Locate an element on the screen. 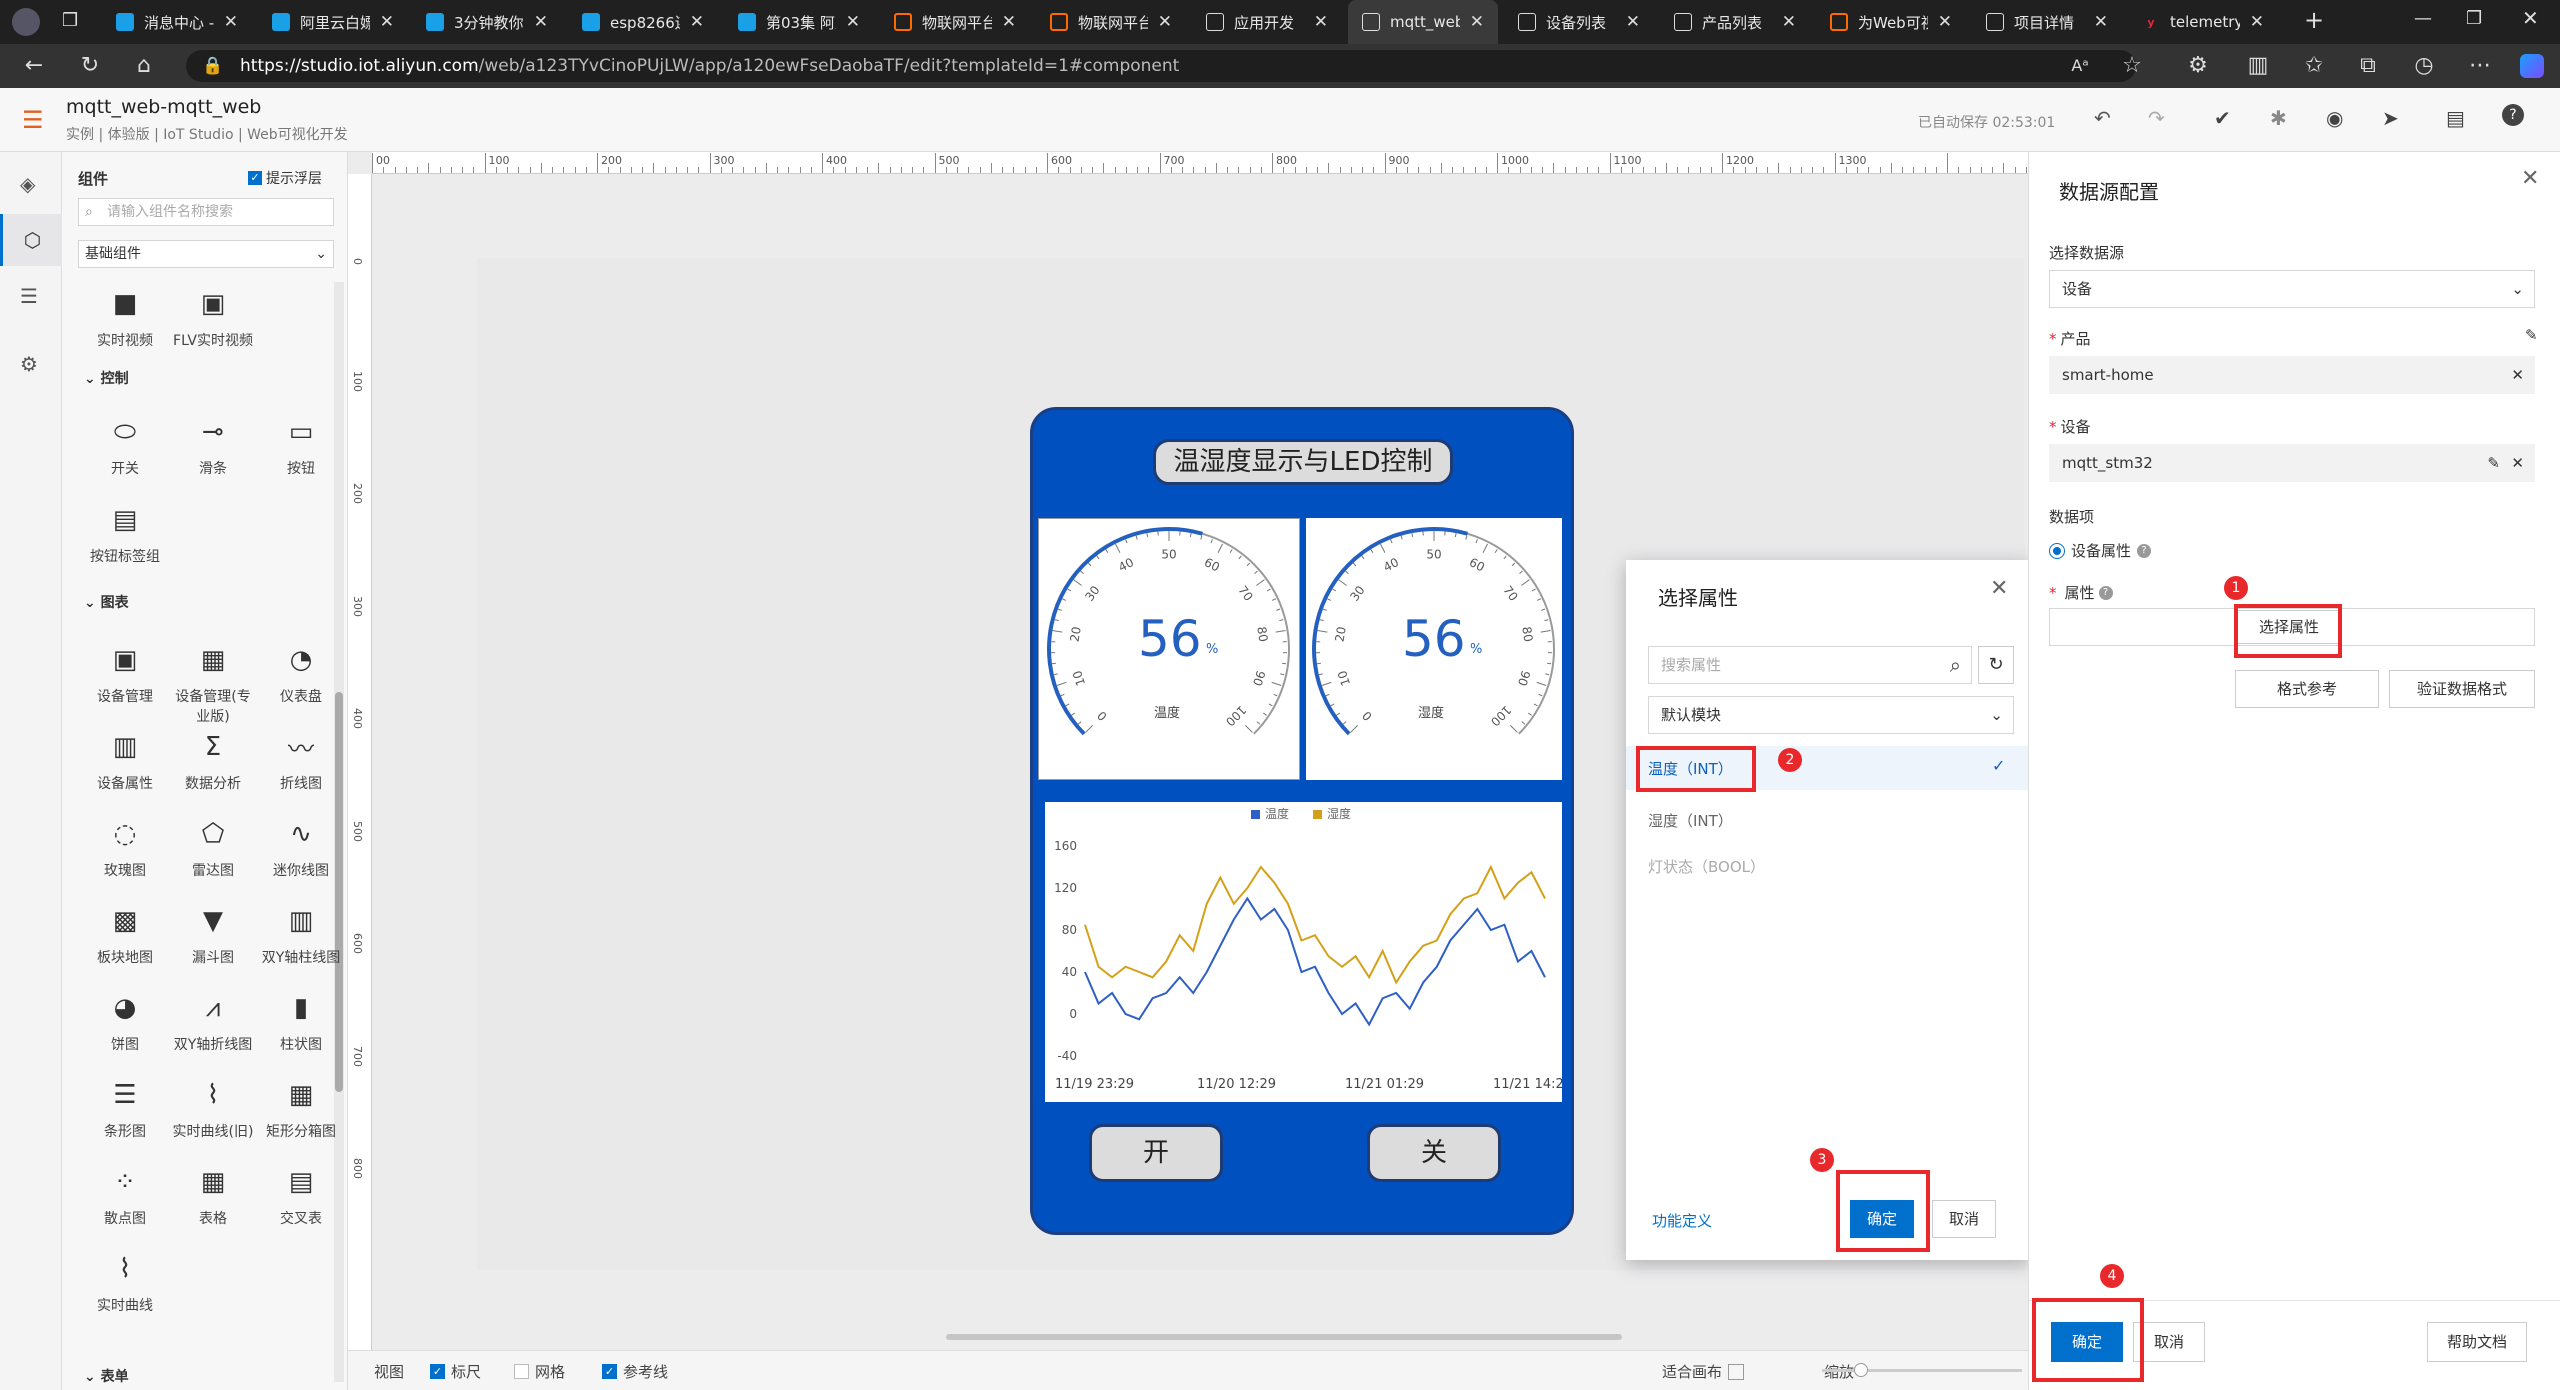 The image size is (2560, 1390). menu-icon: ☰ is located at coordinates (33, 120).